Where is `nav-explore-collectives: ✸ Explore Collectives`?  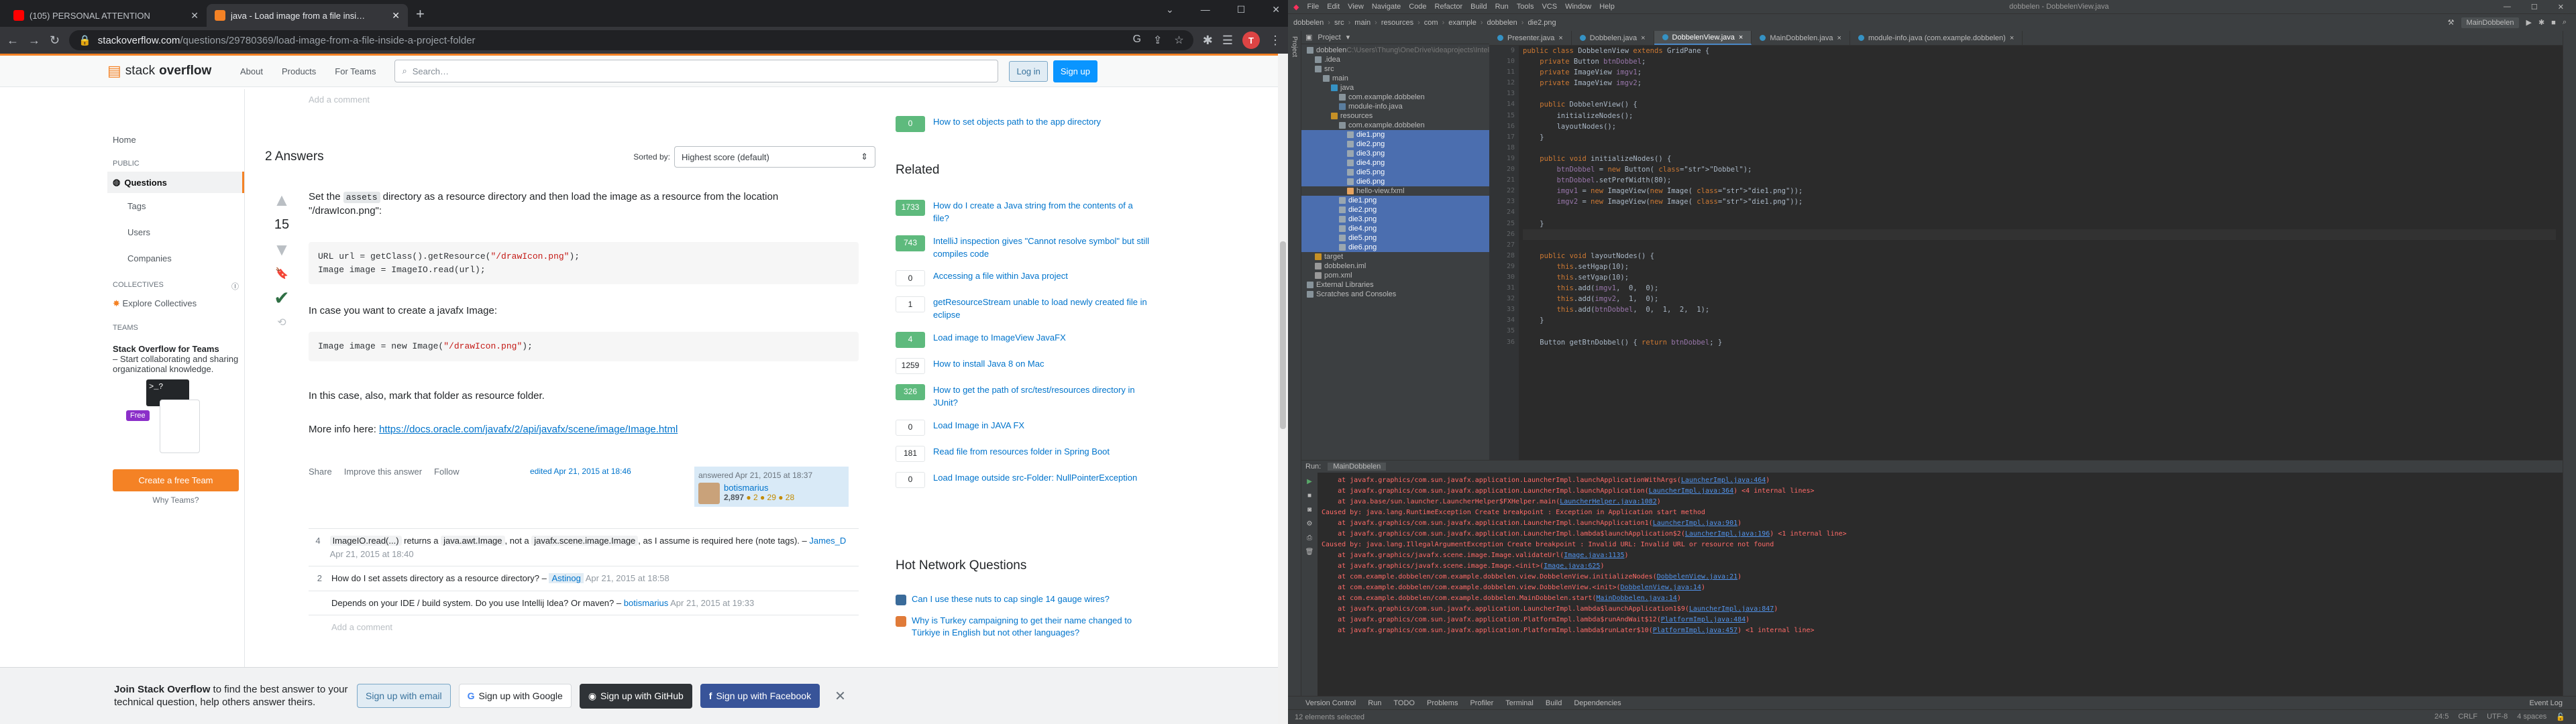
nav-explore-collectives: ✸ Explore Collectives is located at coordinates (175, 303).